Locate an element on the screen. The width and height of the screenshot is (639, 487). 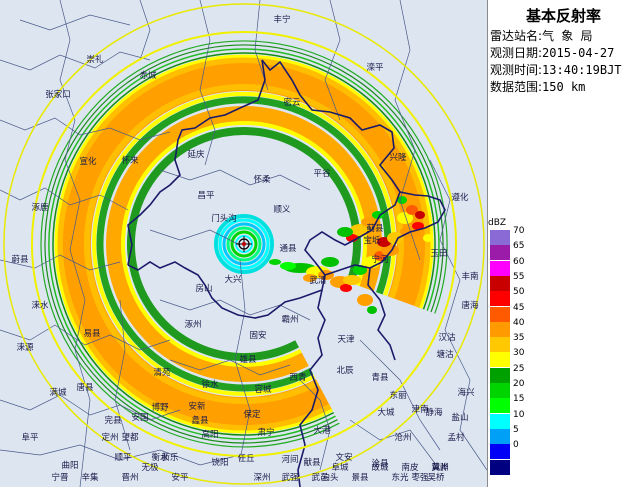
place-name-label: 定州 is located at coordinates (109, 437).